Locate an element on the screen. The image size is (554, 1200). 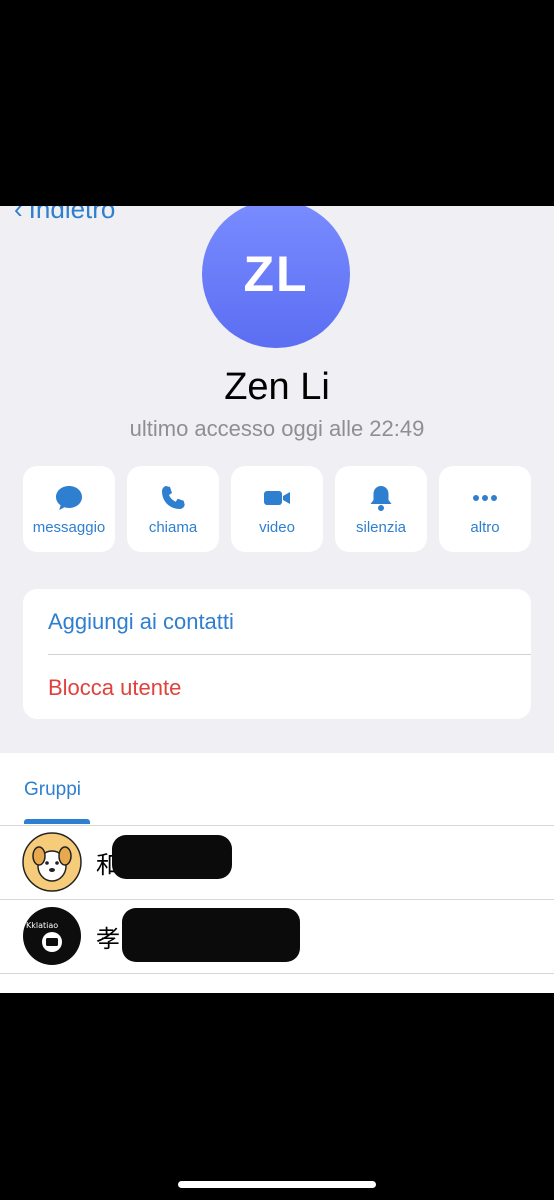
add-to-contacts-button: Aggiungi ai contatti is located at coordinates (277, 621).